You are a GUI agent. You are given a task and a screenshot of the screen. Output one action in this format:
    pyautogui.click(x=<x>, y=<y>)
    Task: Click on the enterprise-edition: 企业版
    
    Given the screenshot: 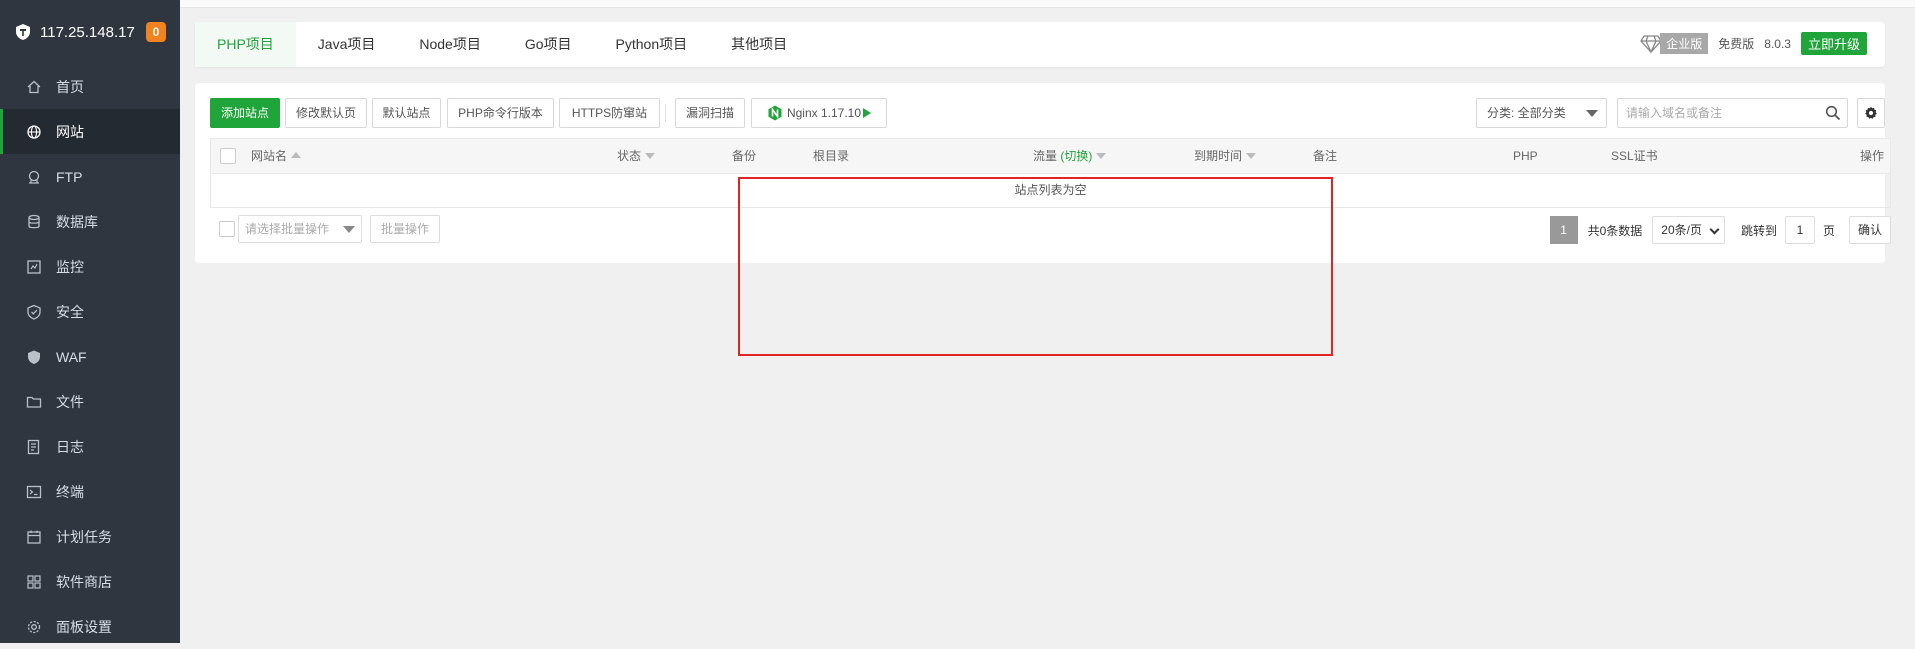 What is the action you would take?
    pyautogui.click(x=1674, y=43)
    